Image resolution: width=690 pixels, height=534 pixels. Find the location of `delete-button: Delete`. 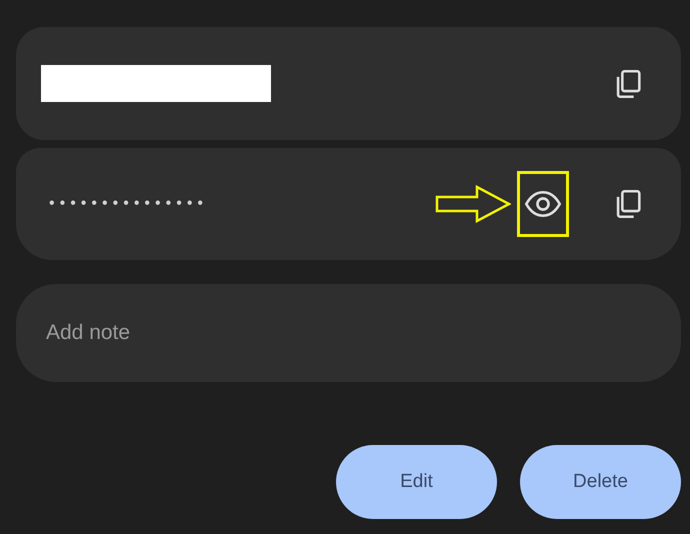

delete-button: Delete is located at coordinates (600, 482).